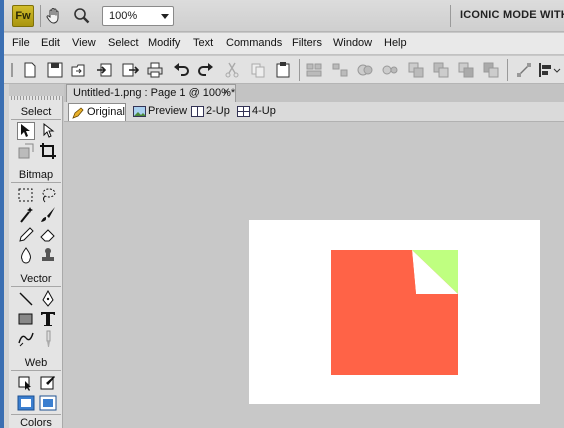  I want to click on tools-section-select: Select, so click(36, 112).